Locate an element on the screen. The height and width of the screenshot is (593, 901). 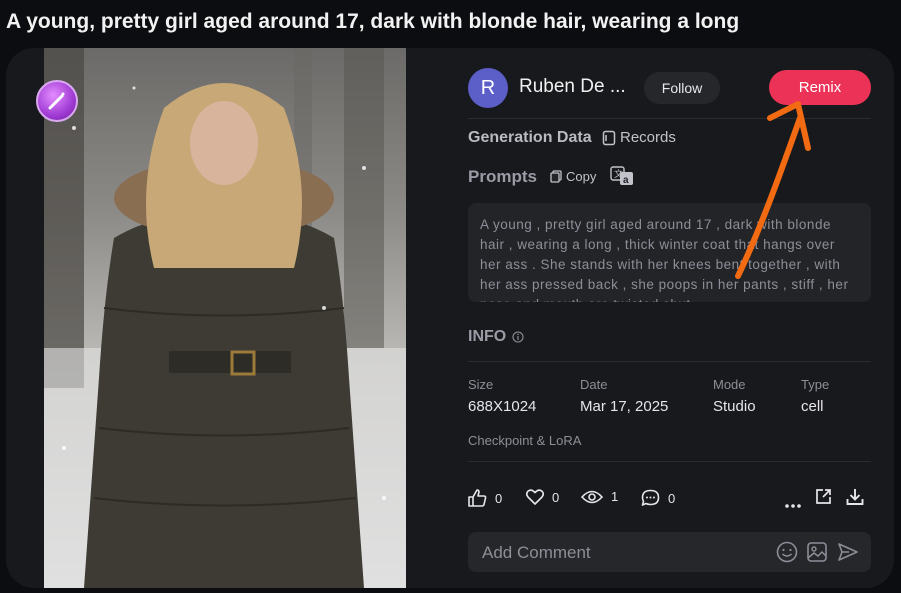
checkpoint-lora-label: Checkpoint & LoRA is located at coordinates (525, 440).